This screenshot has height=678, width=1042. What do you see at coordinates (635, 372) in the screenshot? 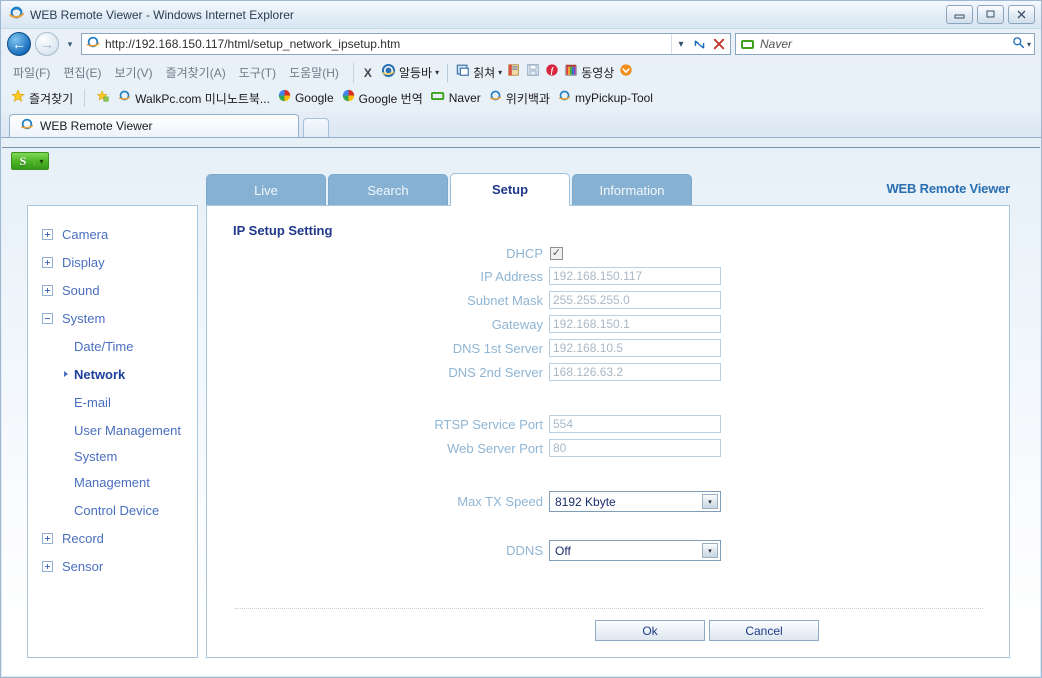
I see `dns-2nd-server-input: 168.126.63.2` at bounding box center [635, 372].